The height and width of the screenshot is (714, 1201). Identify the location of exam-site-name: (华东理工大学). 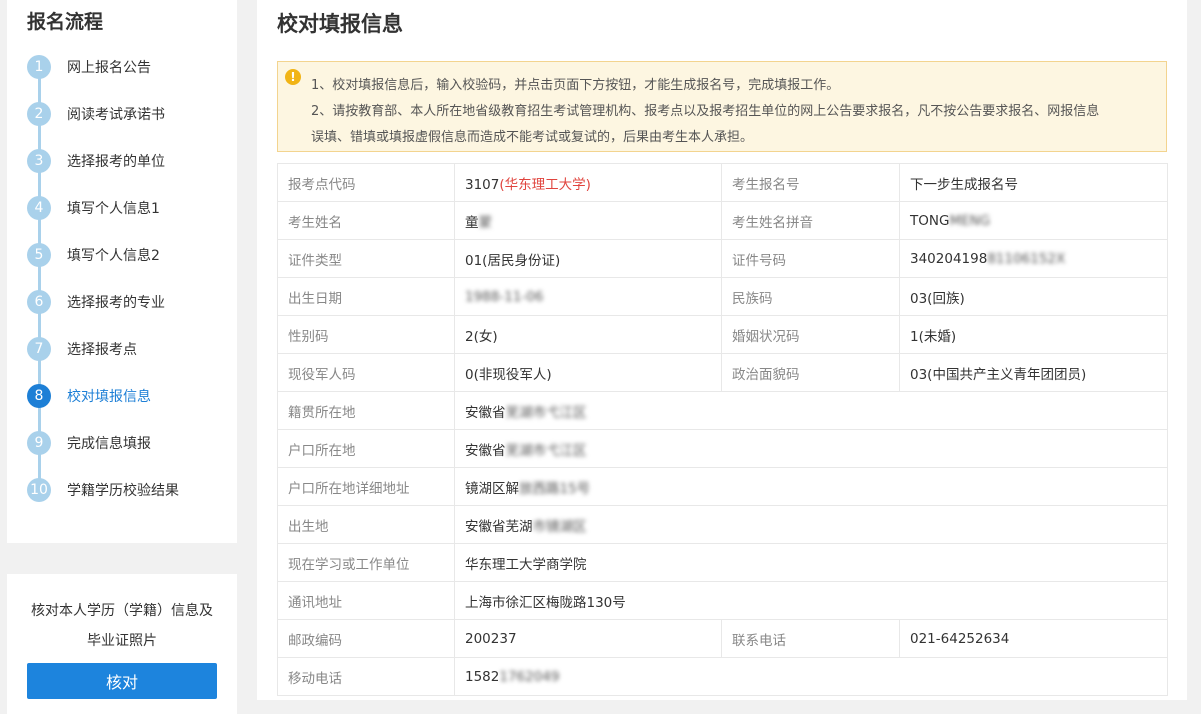
(545, 184).